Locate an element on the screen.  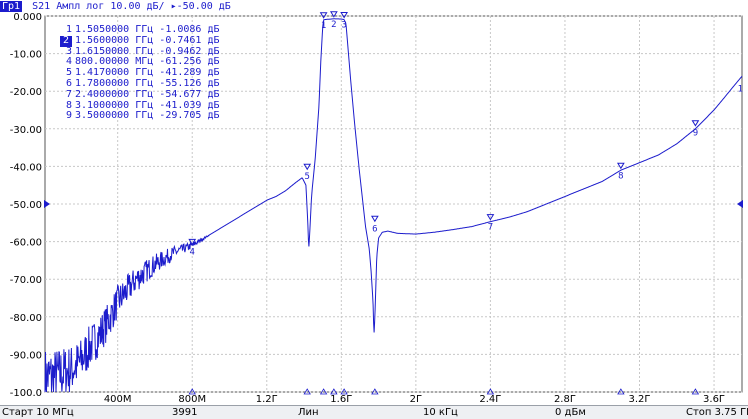
y-tick-label: -50.00 is located at coordinates (26, 205).